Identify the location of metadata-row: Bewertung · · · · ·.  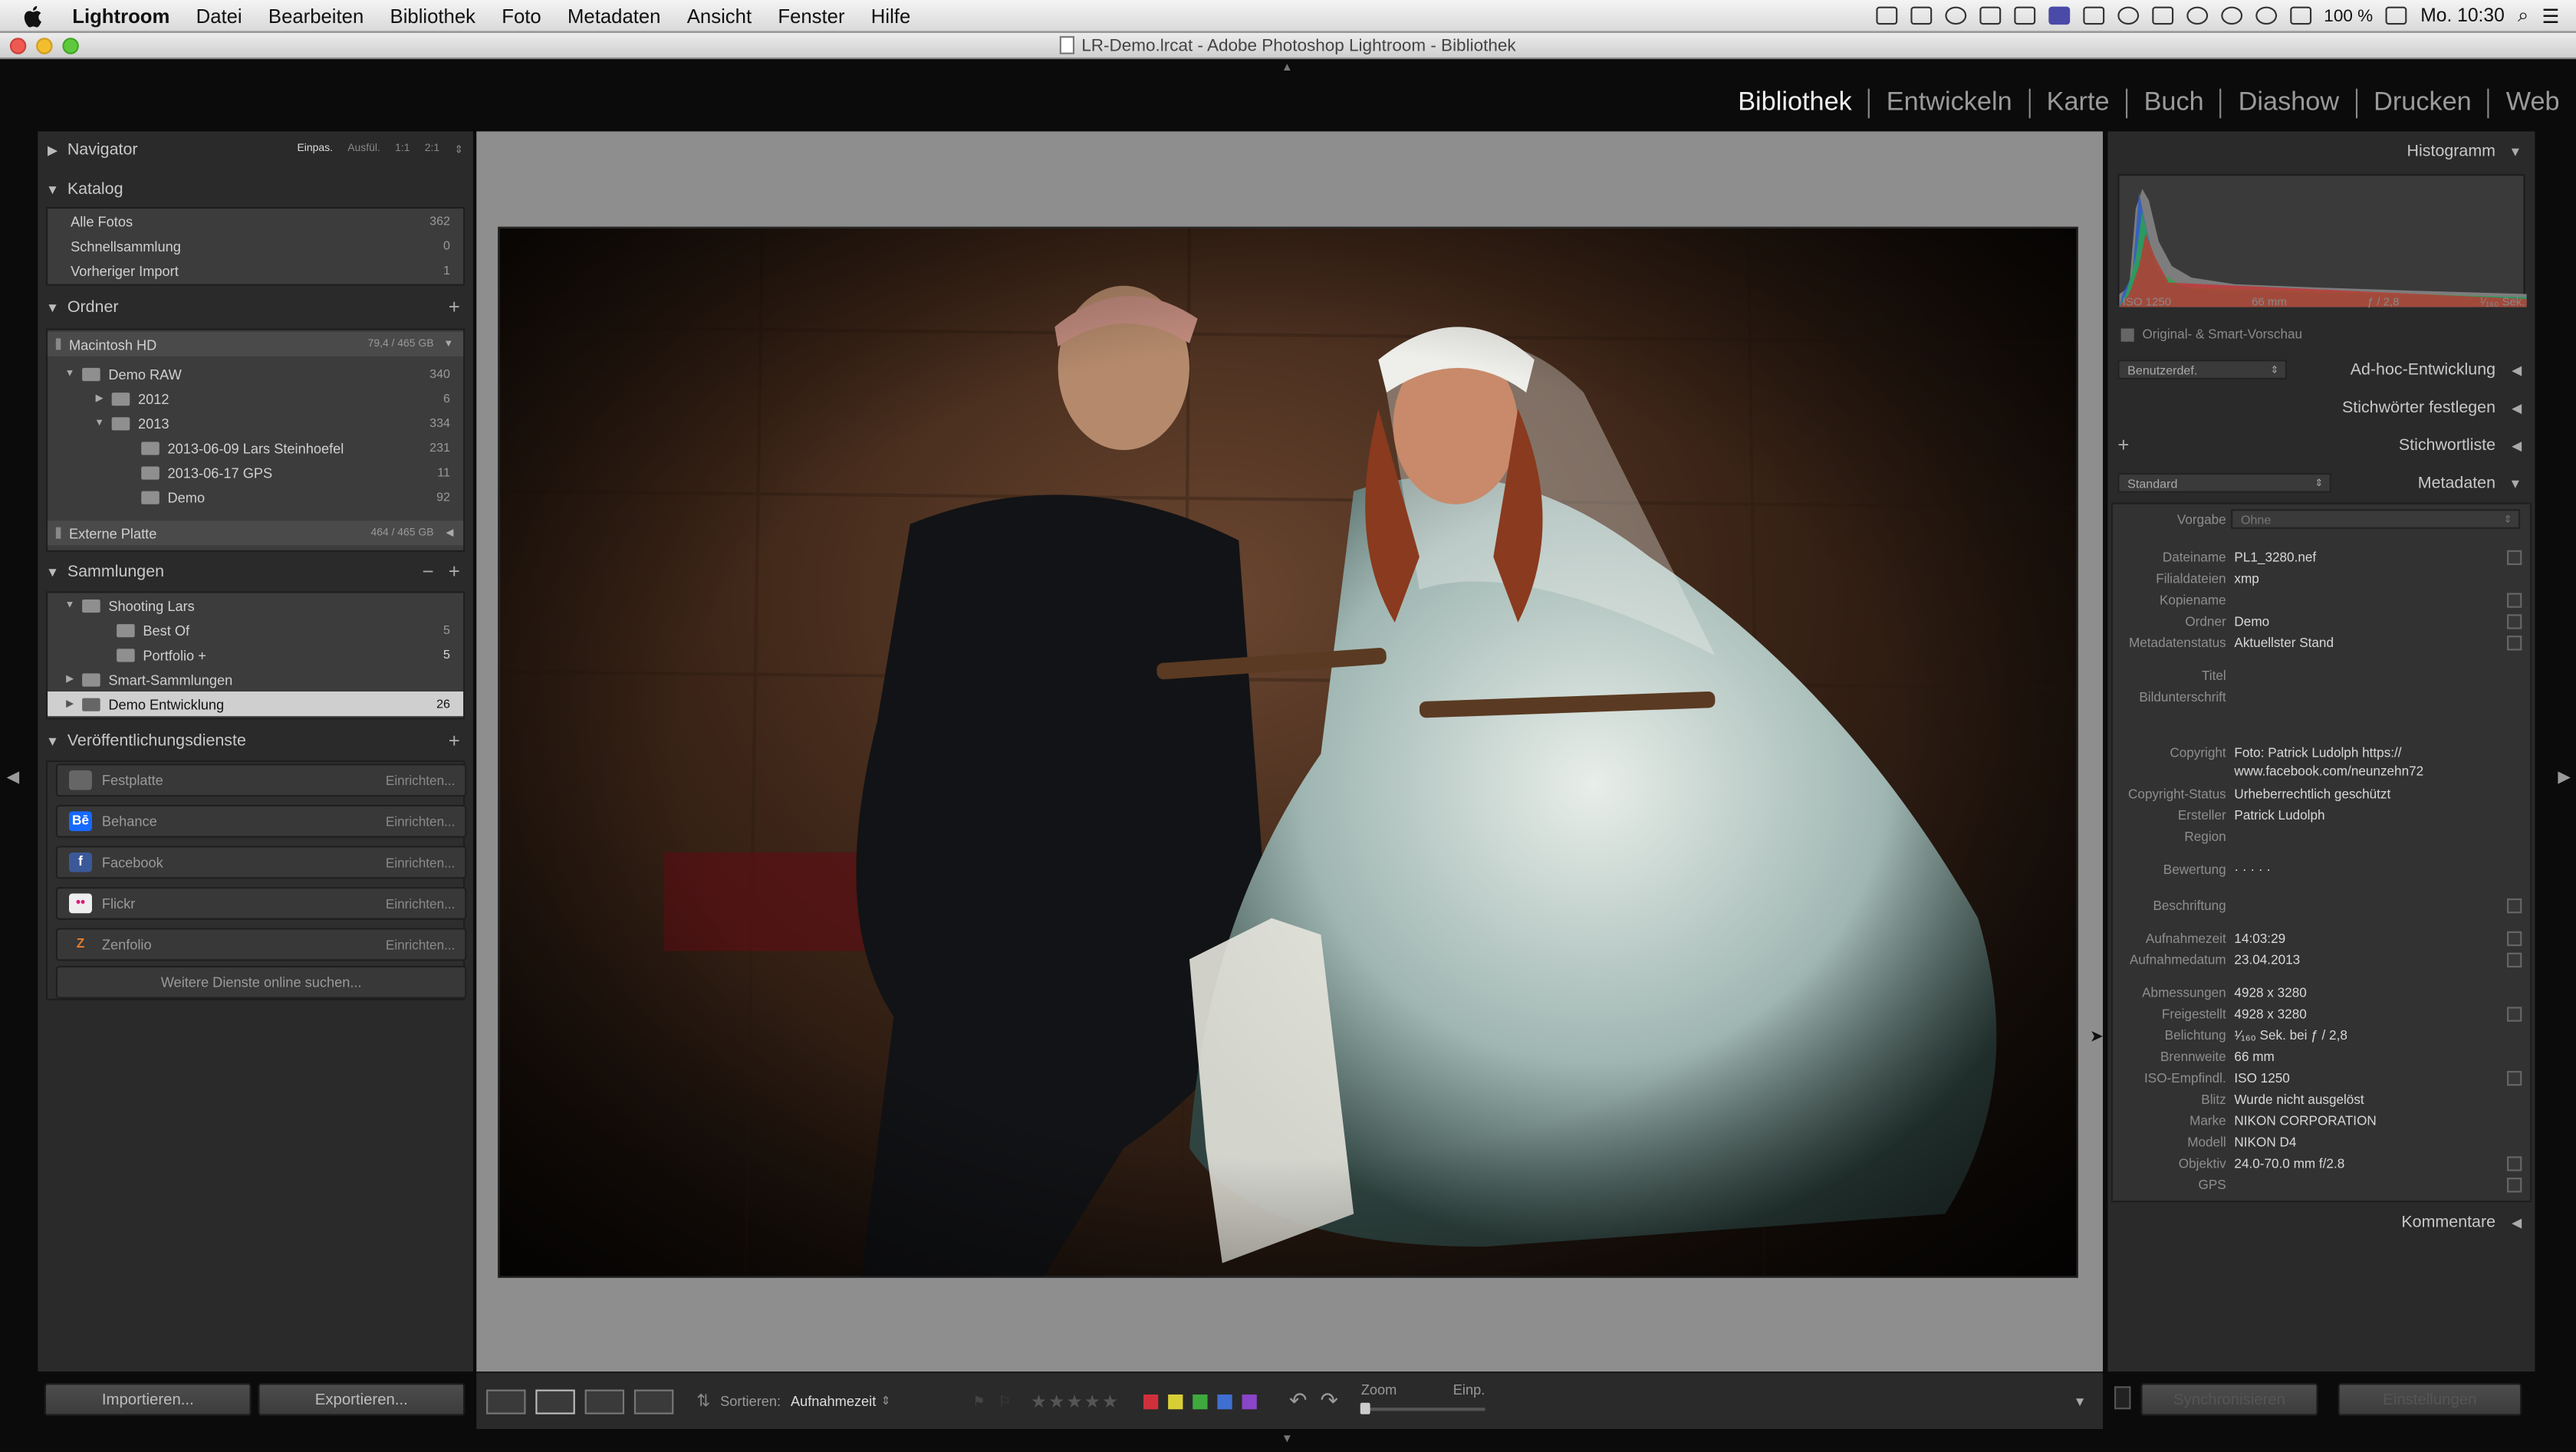
(2321, 870).